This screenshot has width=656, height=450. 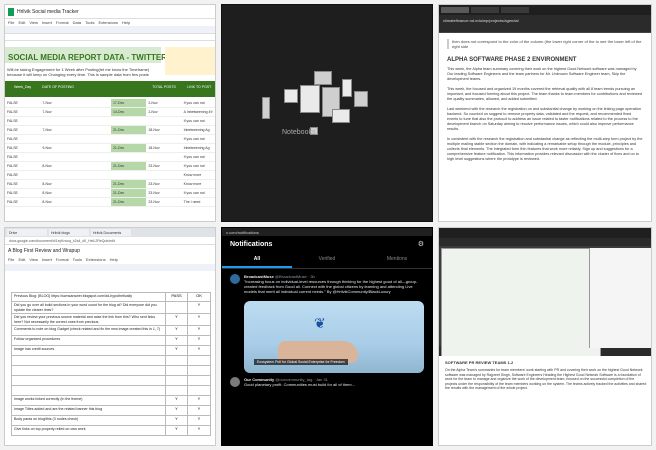 I want to click on sheets-toolbar, so click(x=110, y=30).